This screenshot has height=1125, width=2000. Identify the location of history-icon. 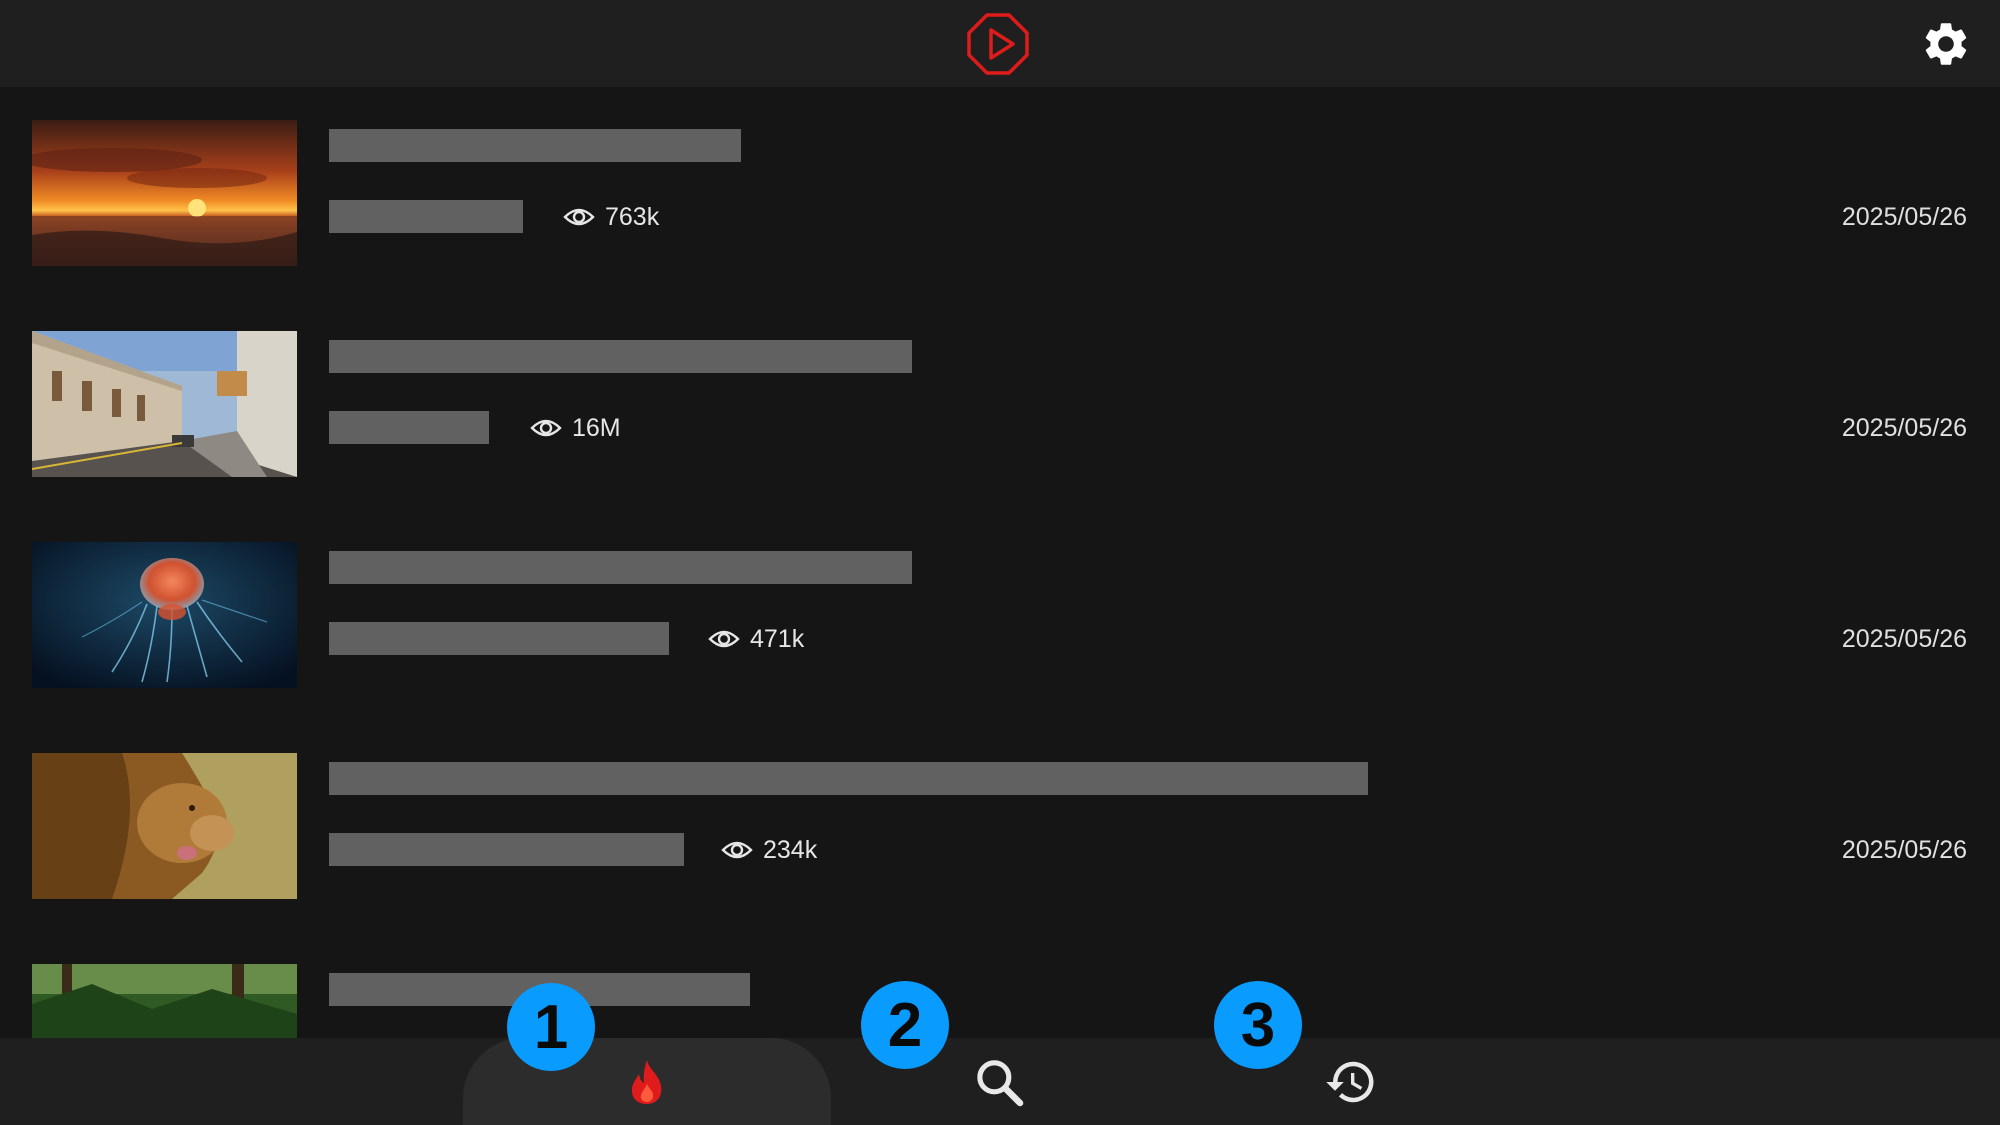
(1350, 1081).